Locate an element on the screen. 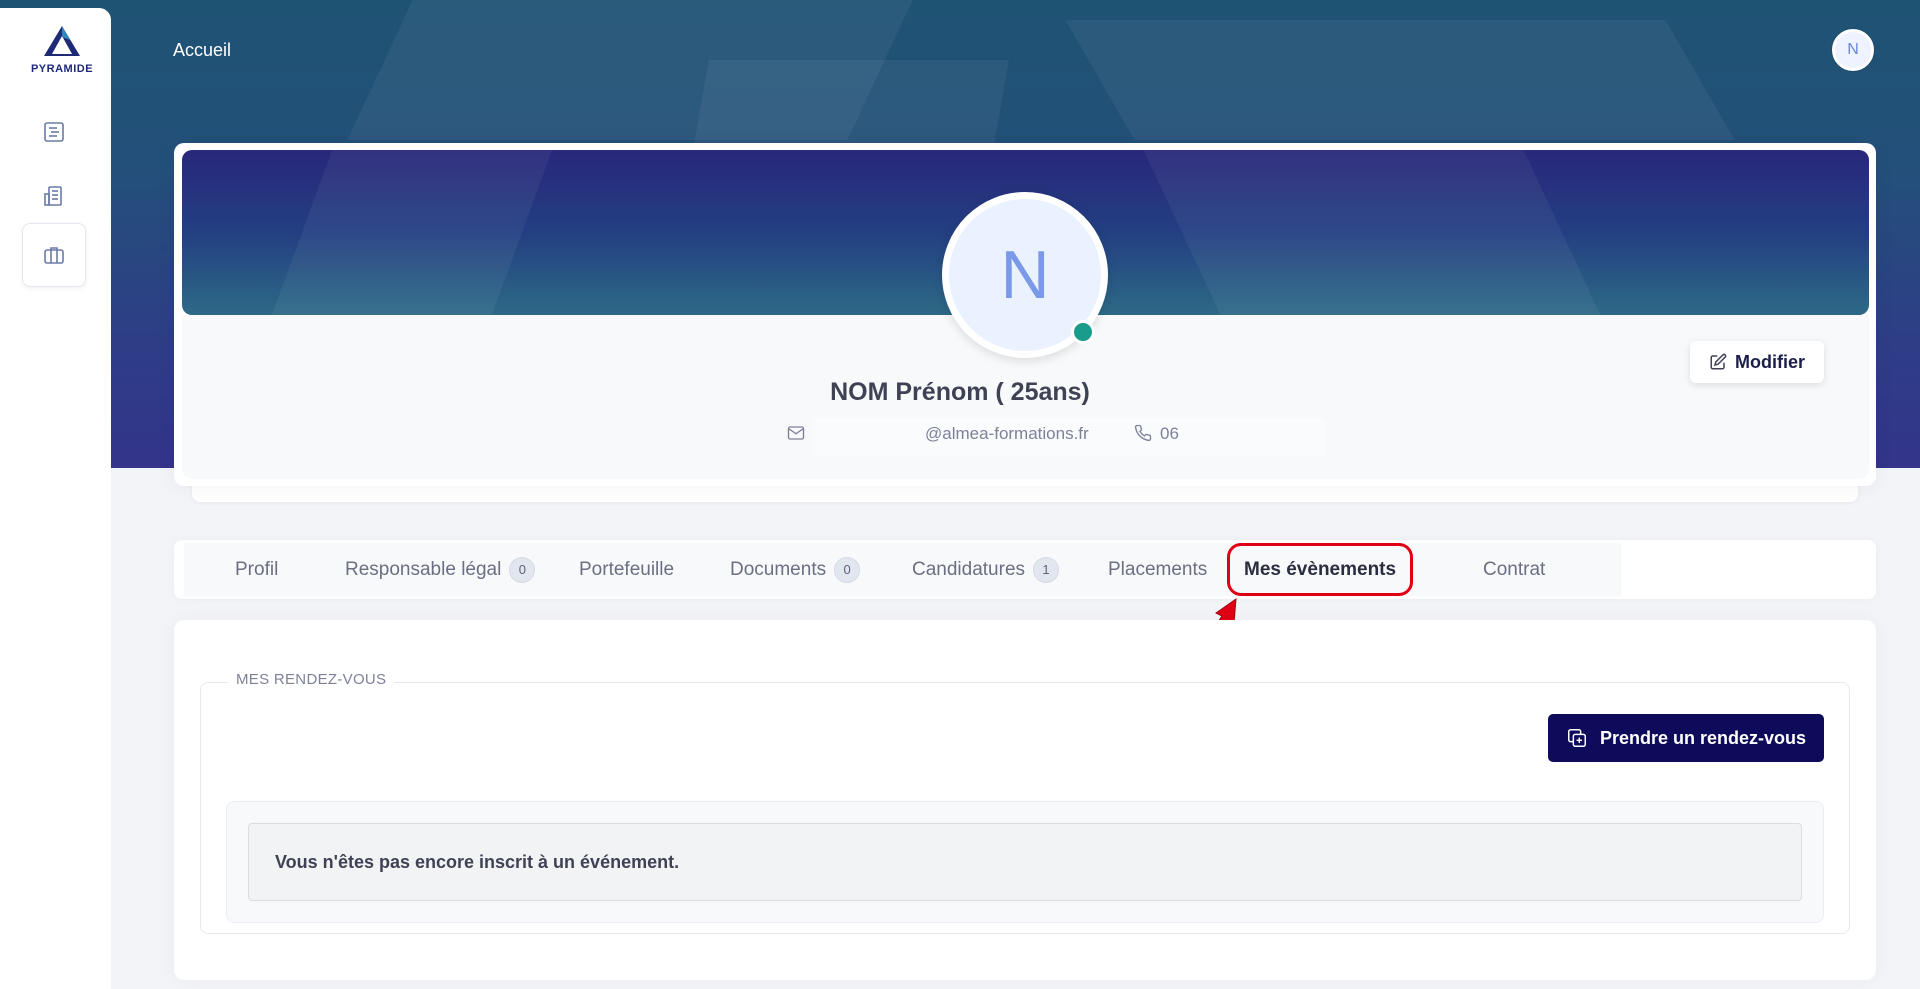  sidebar-item-jobs is located at coordinates (54, 255).